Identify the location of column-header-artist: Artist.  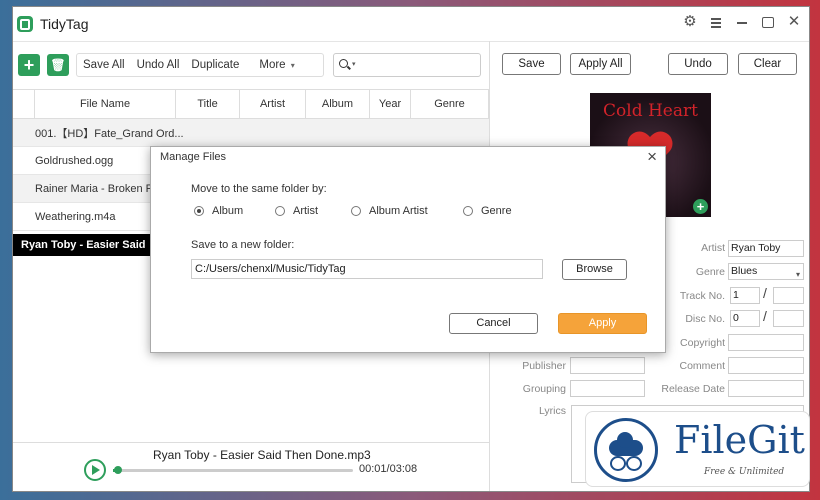
(273, 104).